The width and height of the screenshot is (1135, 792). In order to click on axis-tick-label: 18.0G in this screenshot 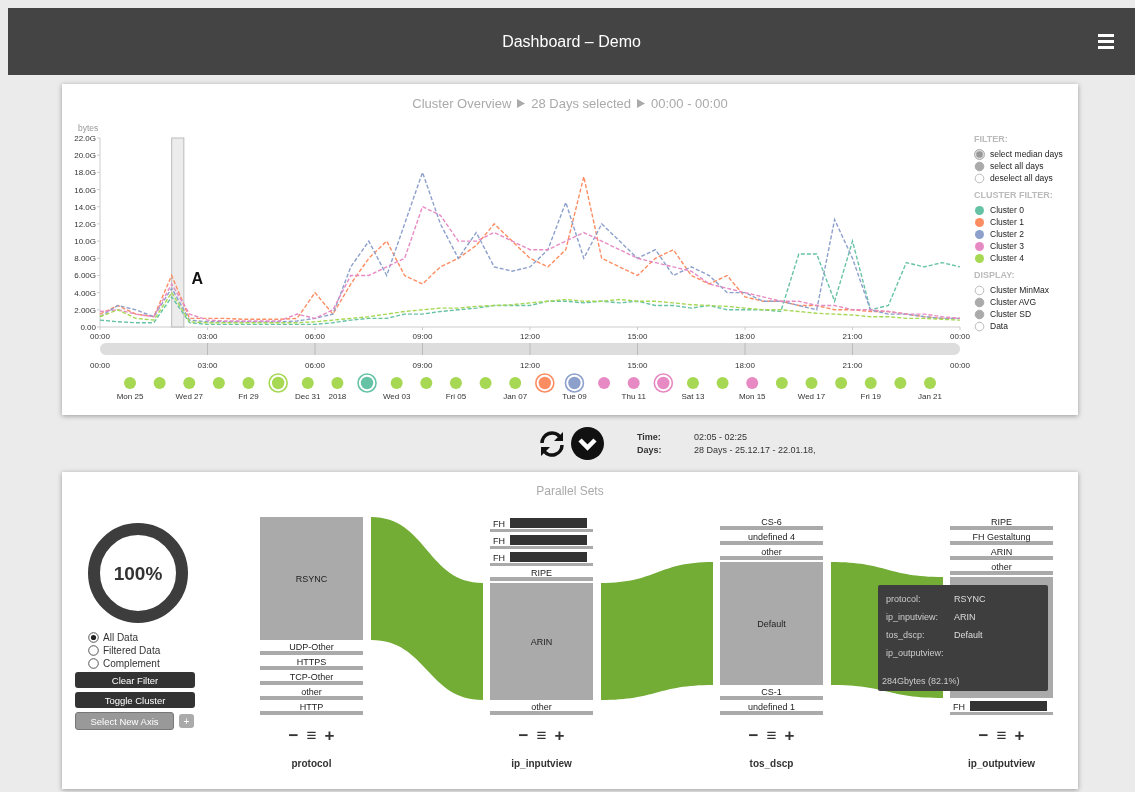, I will do `click(85, 173)`.